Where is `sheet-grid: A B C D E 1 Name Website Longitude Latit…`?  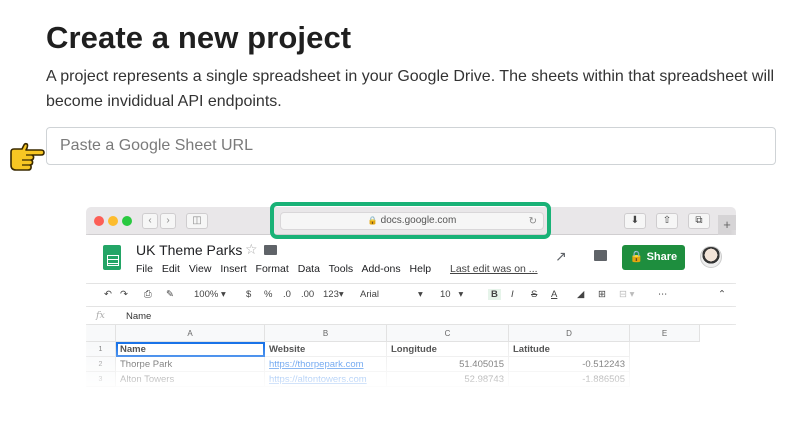 sheet-grid: A B C D E 1 Name Website Longitude Latit… is located at coordinates (411, 356).